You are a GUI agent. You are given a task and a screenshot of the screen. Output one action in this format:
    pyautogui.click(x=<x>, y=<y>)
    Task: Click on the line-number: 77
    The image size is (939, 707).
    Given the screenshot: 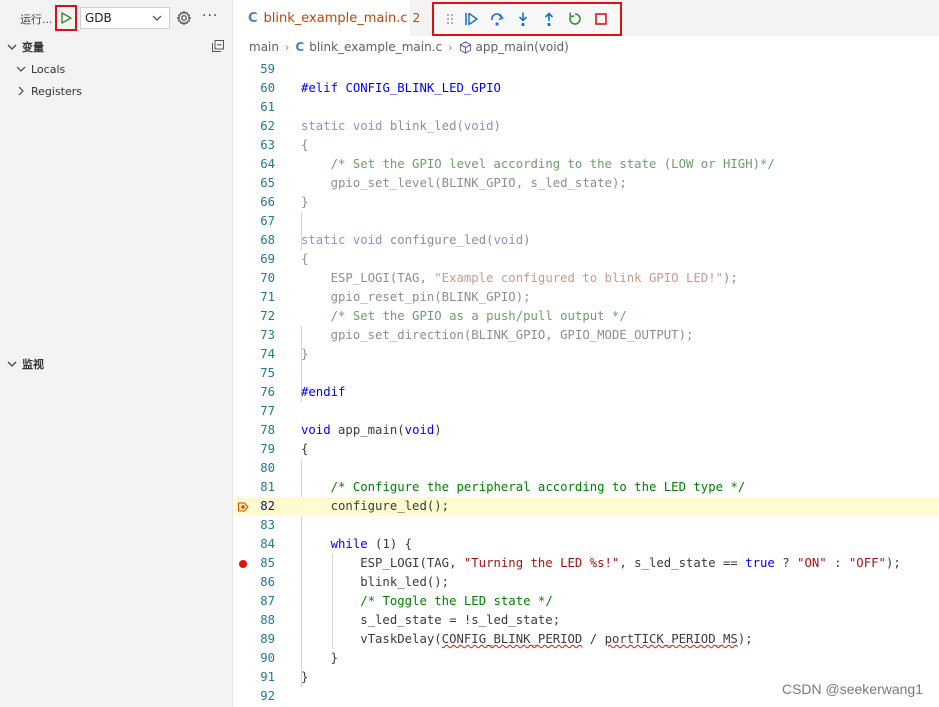 What is the action you would take?
    pyautogui.click(x=267, y=411)
    